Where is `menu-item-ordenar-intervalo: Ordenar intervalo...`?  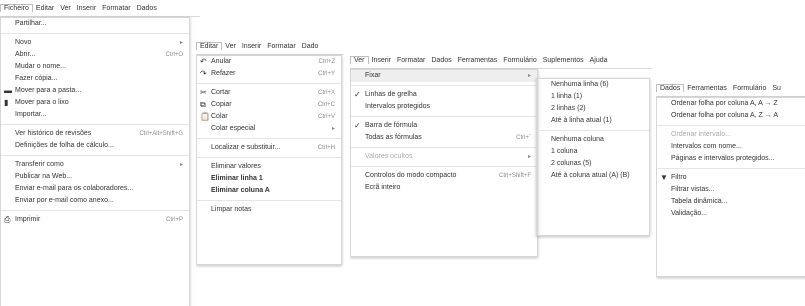
menu-item-ordenar-intervalo: Ordenar intervalo... is located at coordinates (731, 135).